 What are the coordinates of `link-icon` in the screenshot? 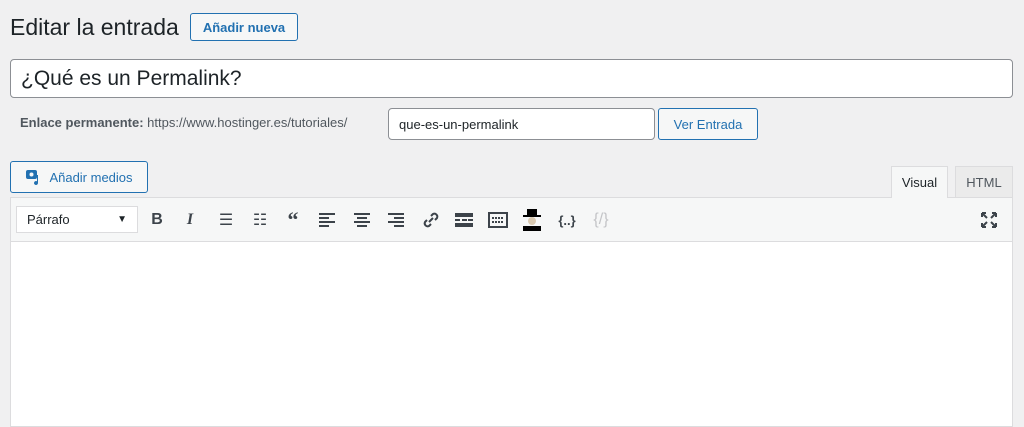 It's located at (431, 220).